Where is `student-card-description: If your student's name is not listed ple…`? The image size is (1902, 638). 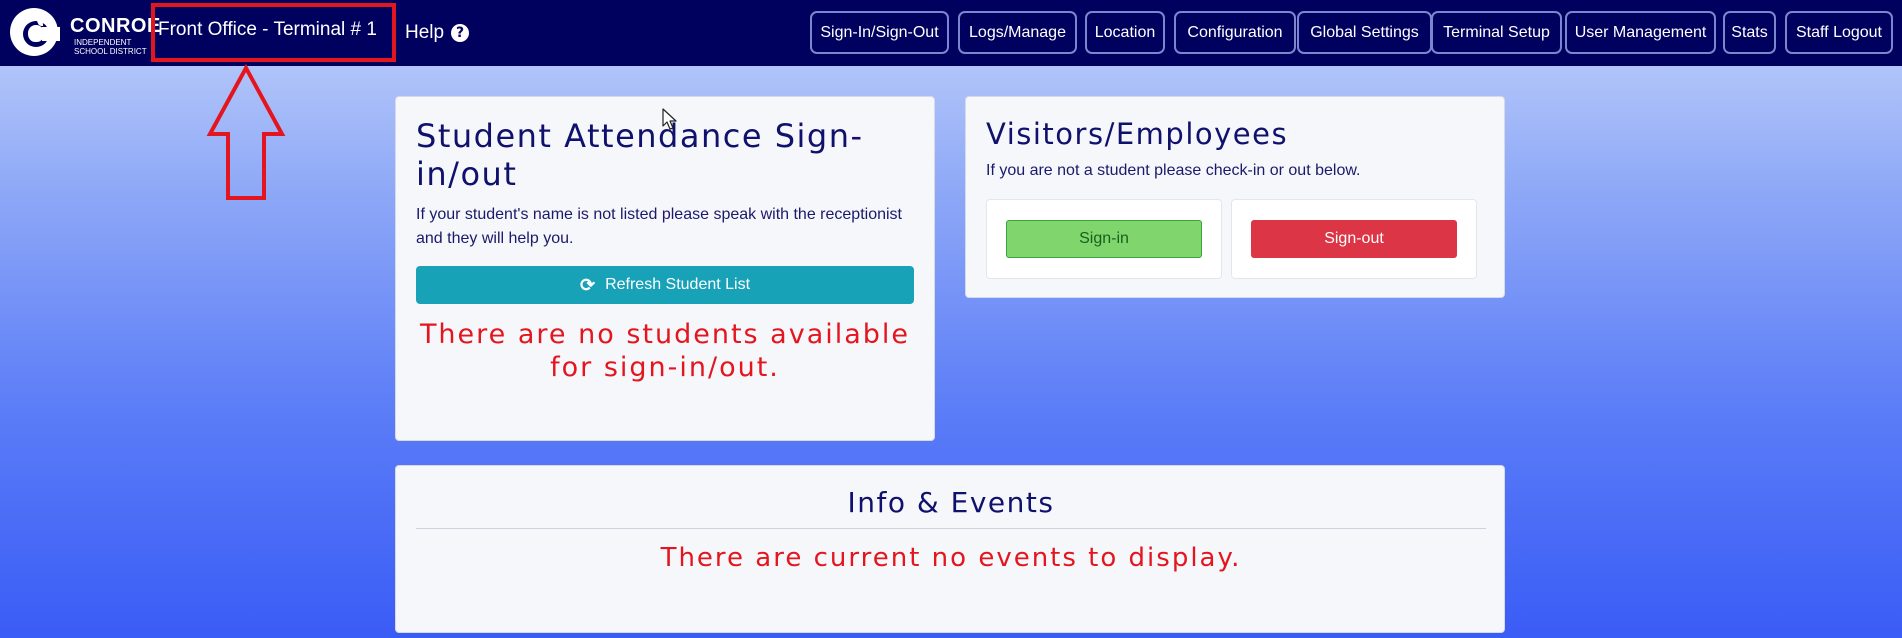
student-card-description: If your student's name is not listed ple… is located at coordinates (659, 226).